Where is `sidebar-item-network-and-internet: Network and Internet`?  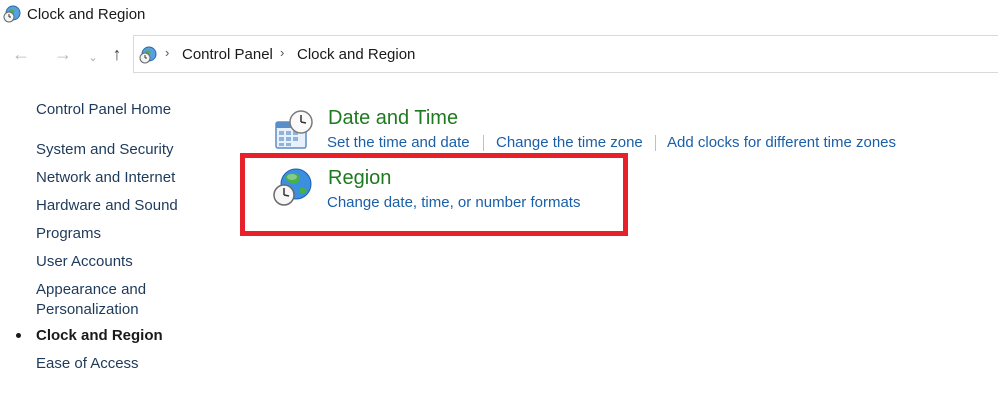 sidebar-item-network-and-internet: Network and Internet is located at coordinates (105, 178).